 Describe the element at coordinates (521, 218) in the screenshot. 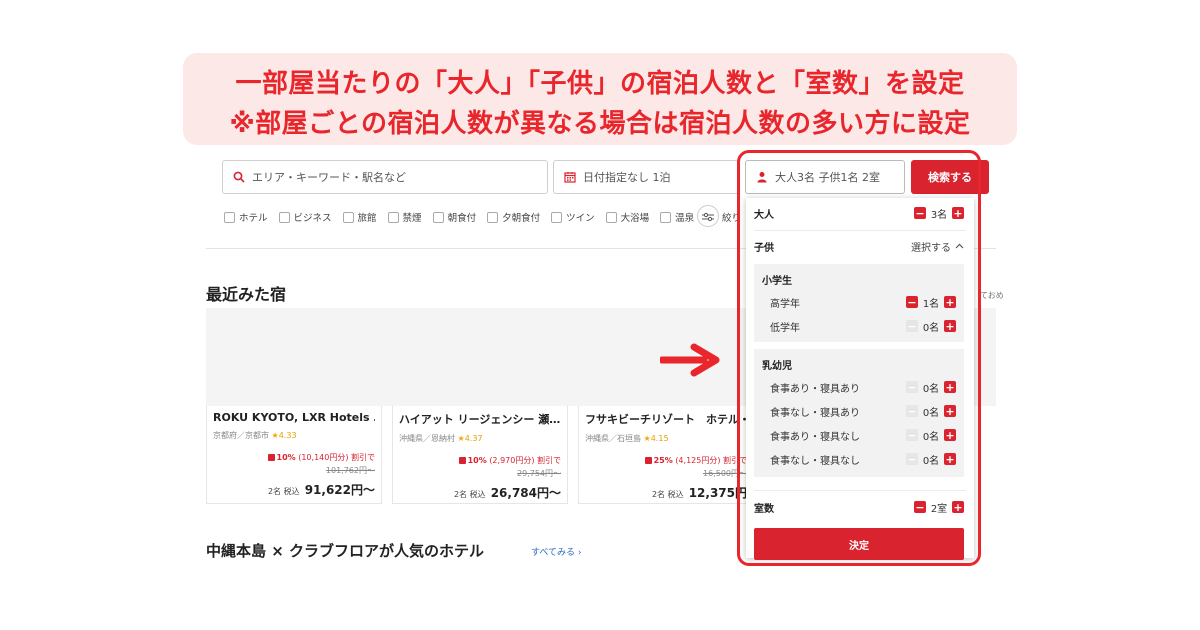

I see `filter-label: 夕朝食付` at that location.